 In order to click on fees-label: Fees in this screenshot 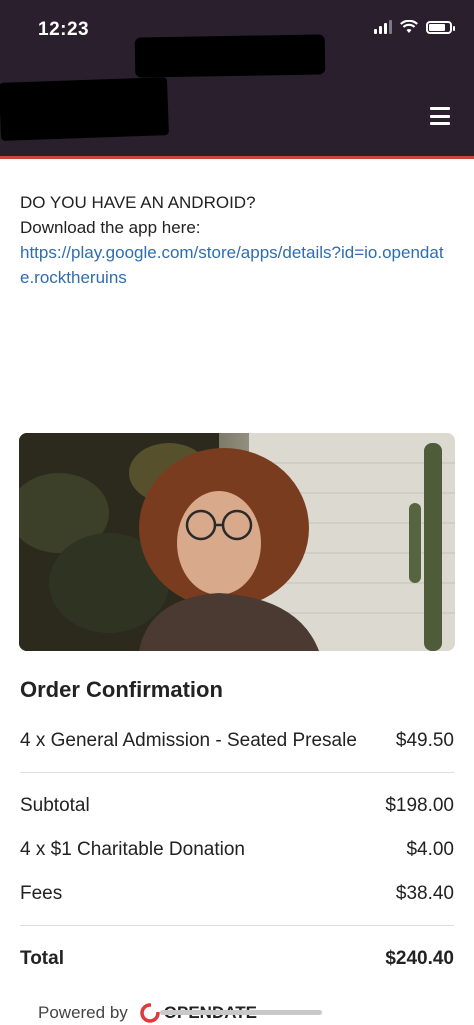, I will do `click(41, 893)`.